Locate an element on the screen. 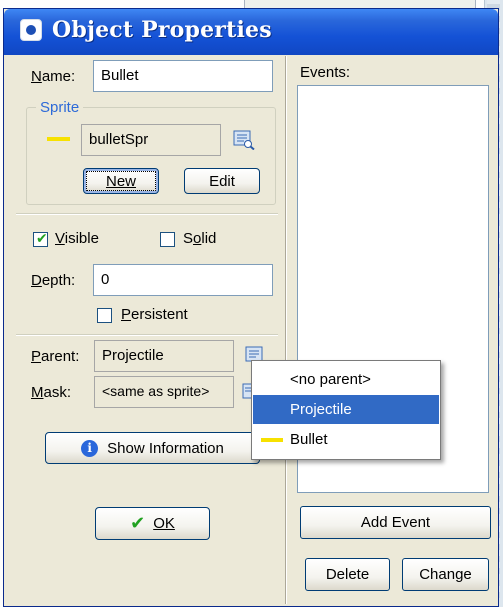  mask-label: Mask: is located at coordinates (51, 392).